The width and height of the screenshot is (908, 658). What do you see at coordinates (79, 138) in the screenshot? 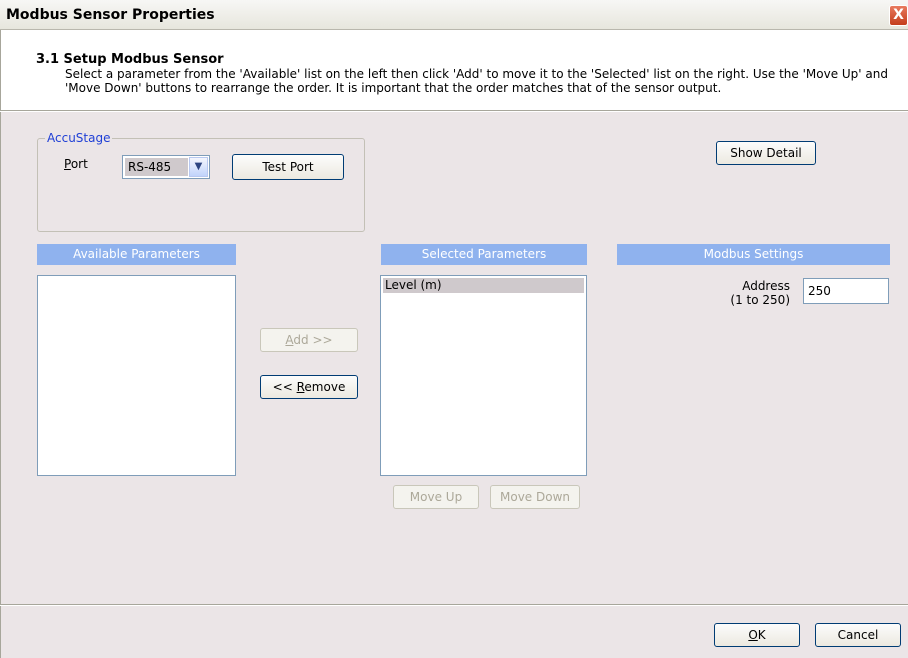
I see `accustage-group-title: AccuStage` at bounding box center [79, 138].